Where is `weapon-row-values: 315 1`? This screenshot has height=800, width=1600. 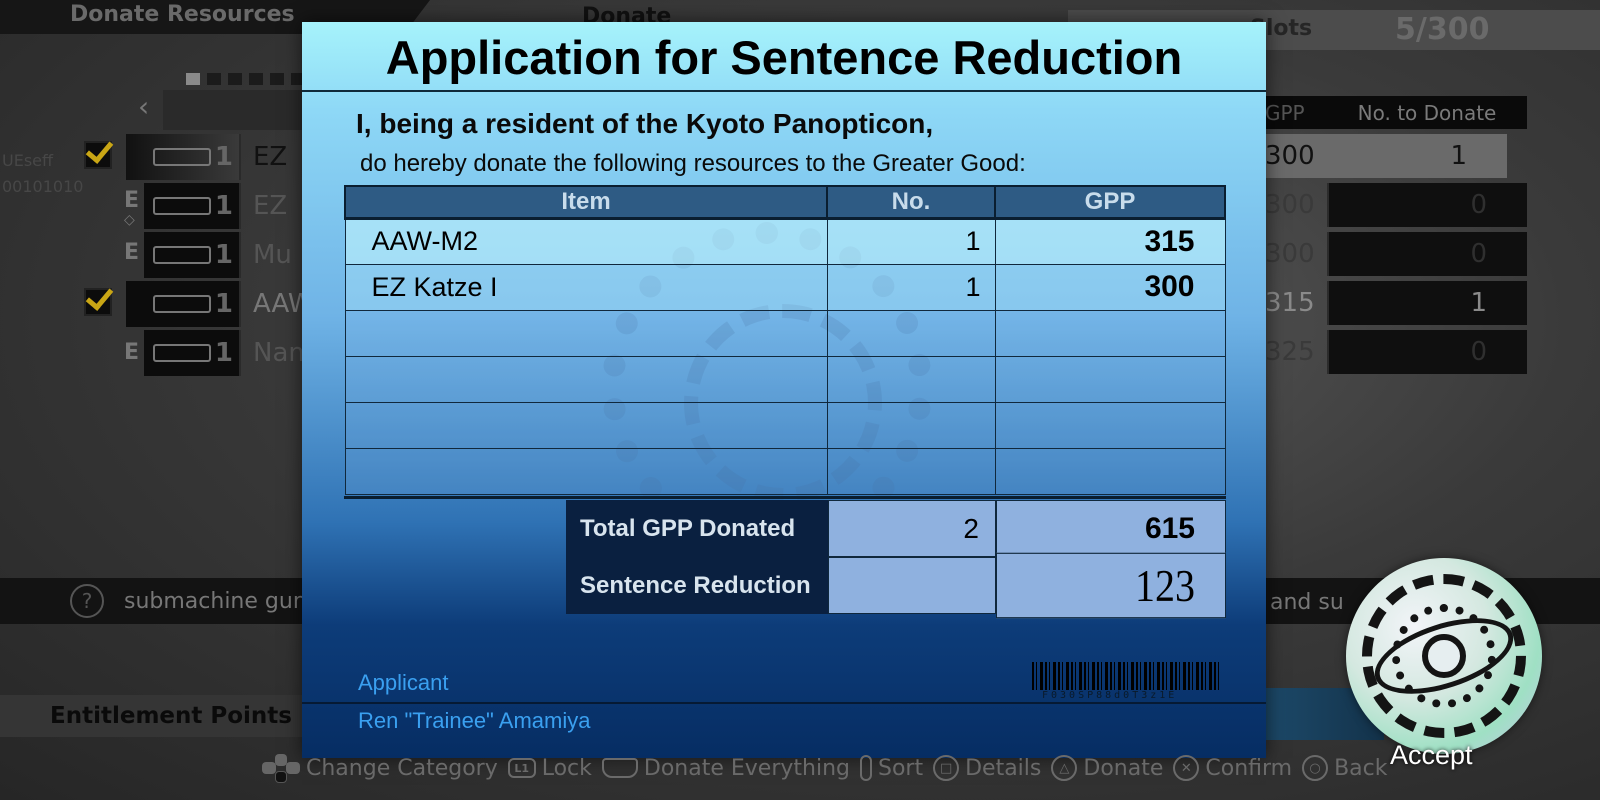 weapon-row-values: 315 1 is located at coordinates (1396, 303).